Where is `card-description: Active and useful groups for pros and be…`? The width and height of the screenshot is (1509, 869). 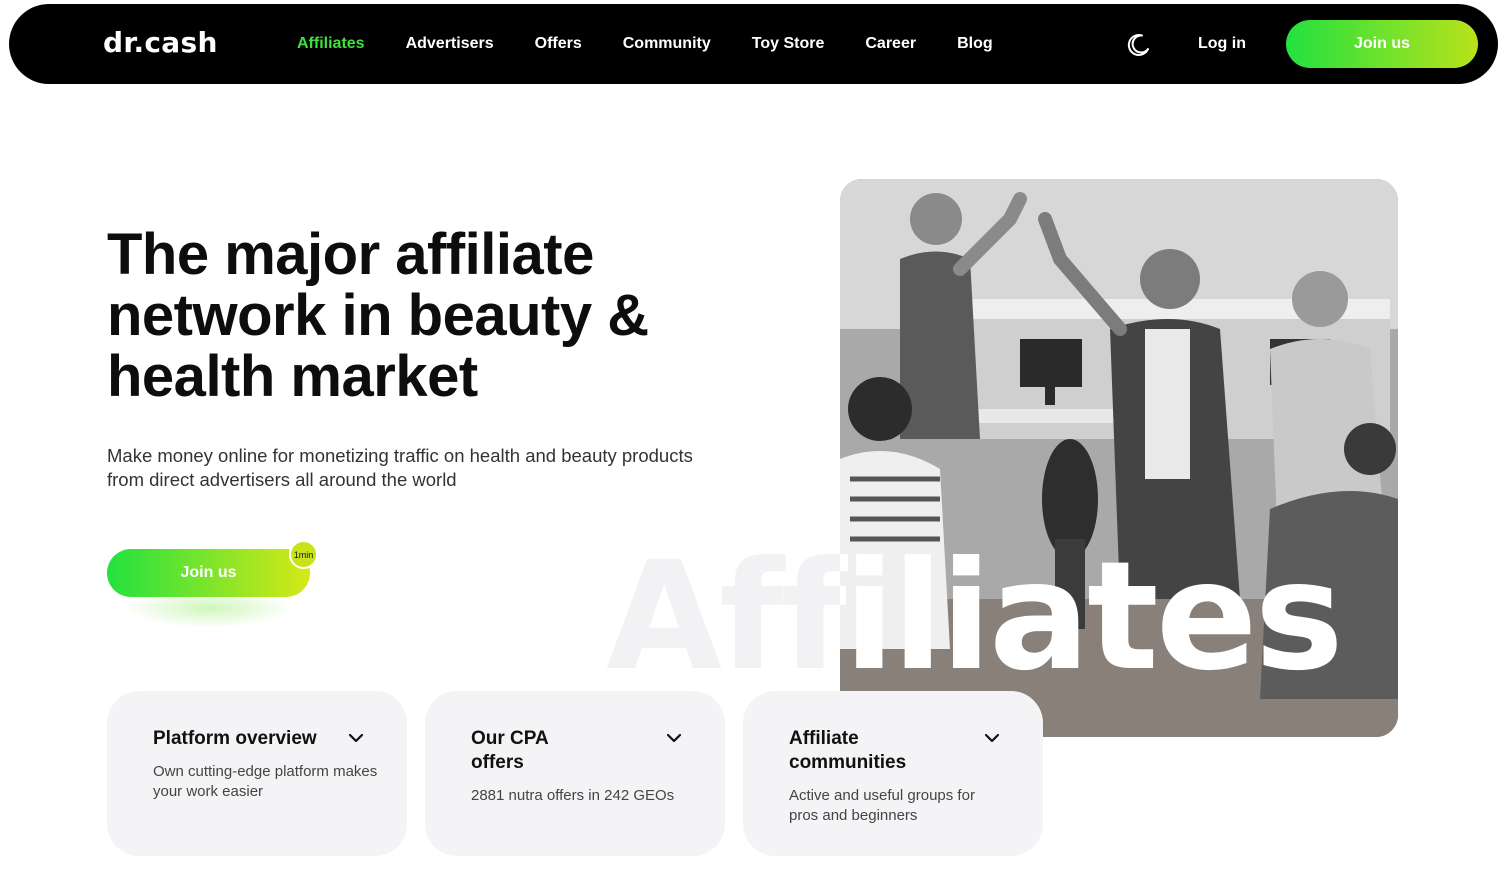
card-description: Active and useful groups for pros and be… is located at coordinates (882, 805).